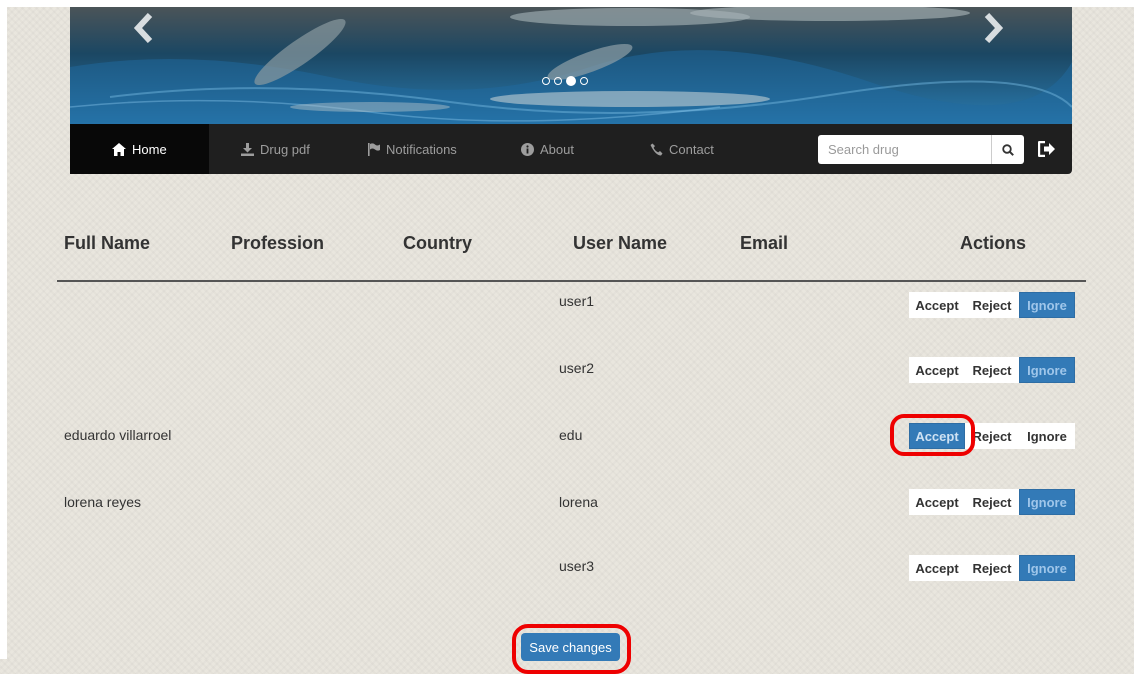  Describe the element at coordinates (571, 649) in the screenshot. I see `highlight-circle-save` at that location.